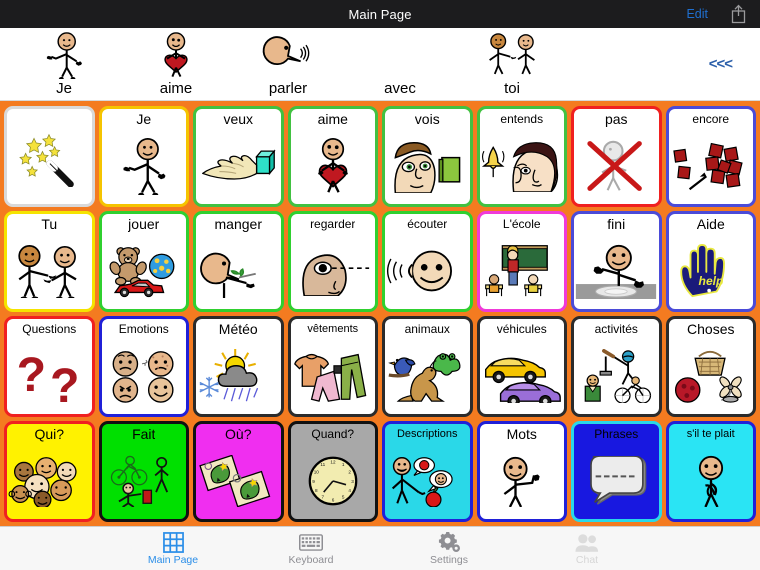 This screenshot has width=760, height=570. What do you see at coordinates (333, 480) in the screenshot?
I see `clock-face-icon: 12 1 2 345 678 9 10 11` at bounding box center [333, 480].